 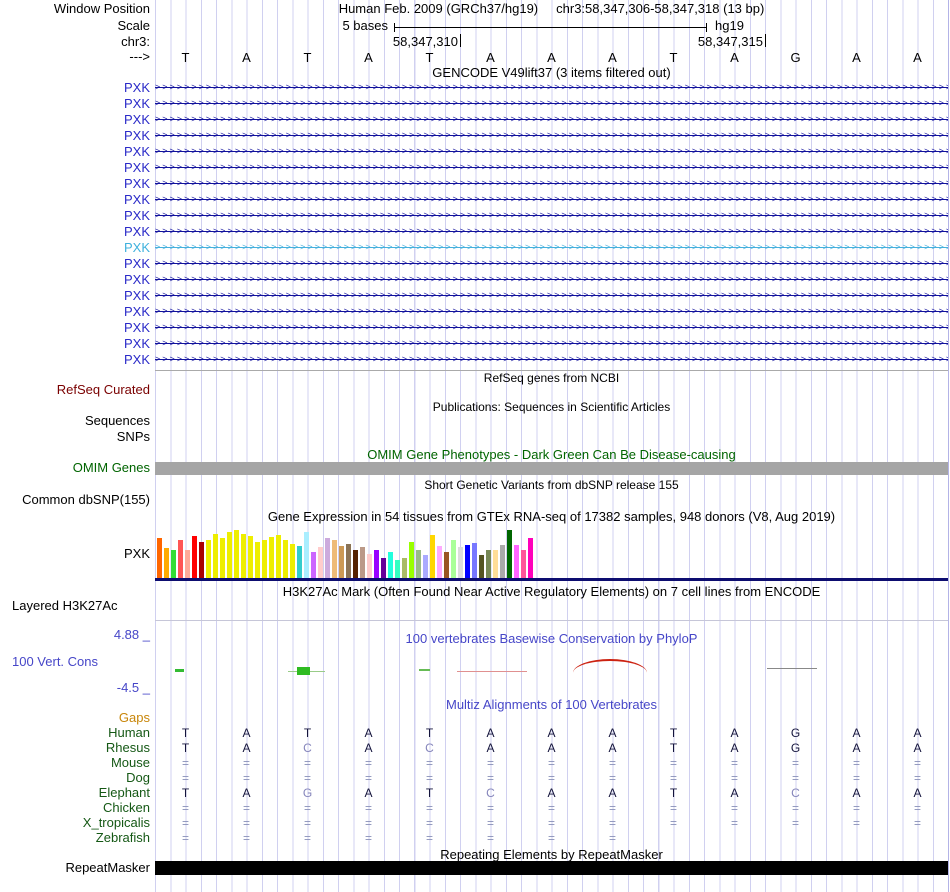 What do you see at coordinates (75, 778) in the screenshot?
I see `species-label-dog: Dog` at bounding box center [75, 778].